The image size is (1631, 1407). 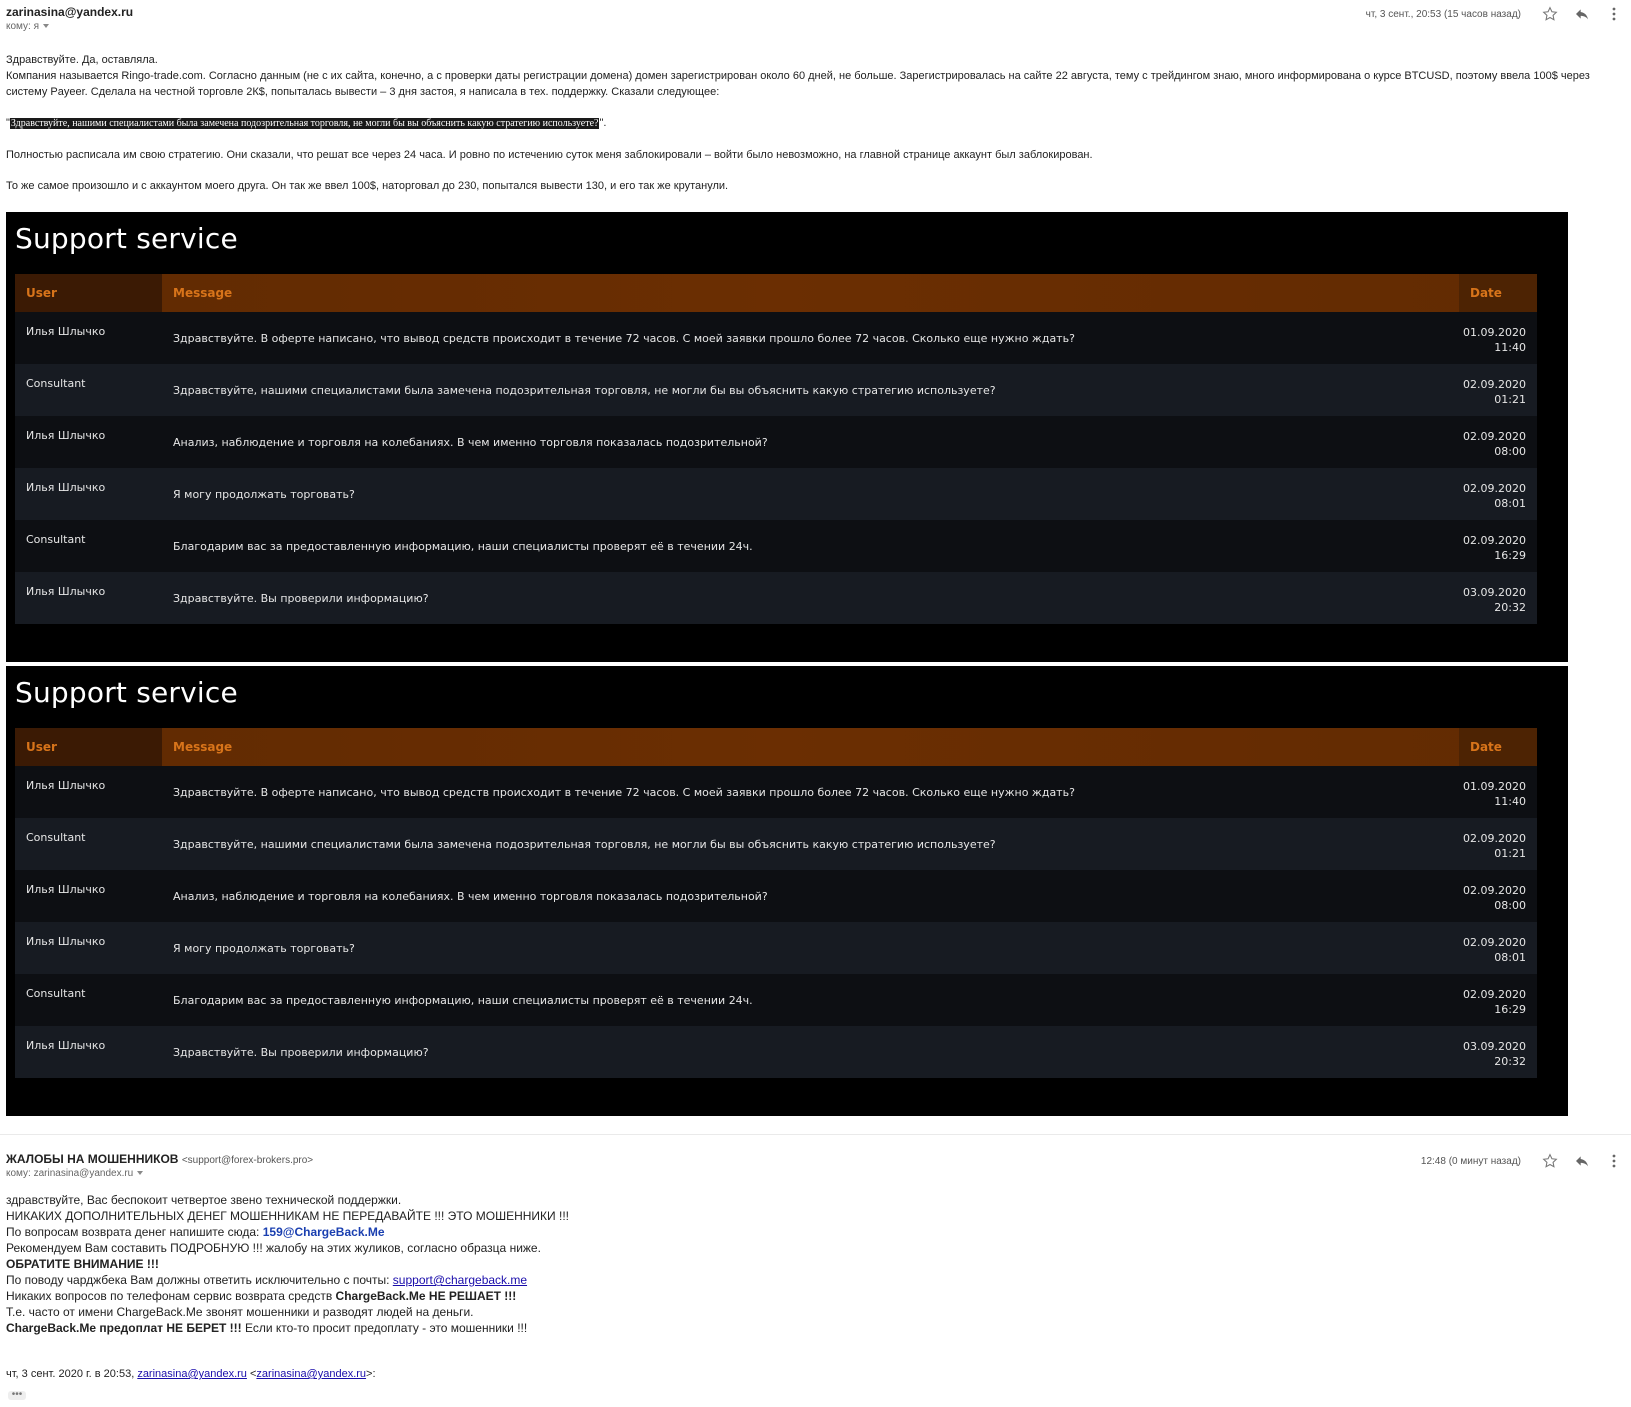 What do you see at coordinates (1498, 494) in the screenshot?
I see `row-date: 02.09.2020 08:01` at bounding box center [1498, 494].